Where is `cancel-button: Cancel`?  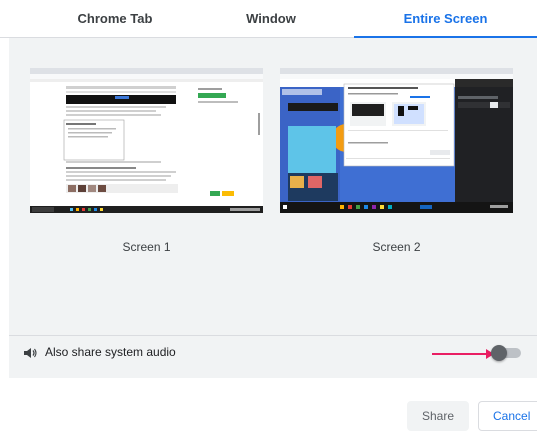
cancel-button: Cancel is located at coordinates (507, 416).